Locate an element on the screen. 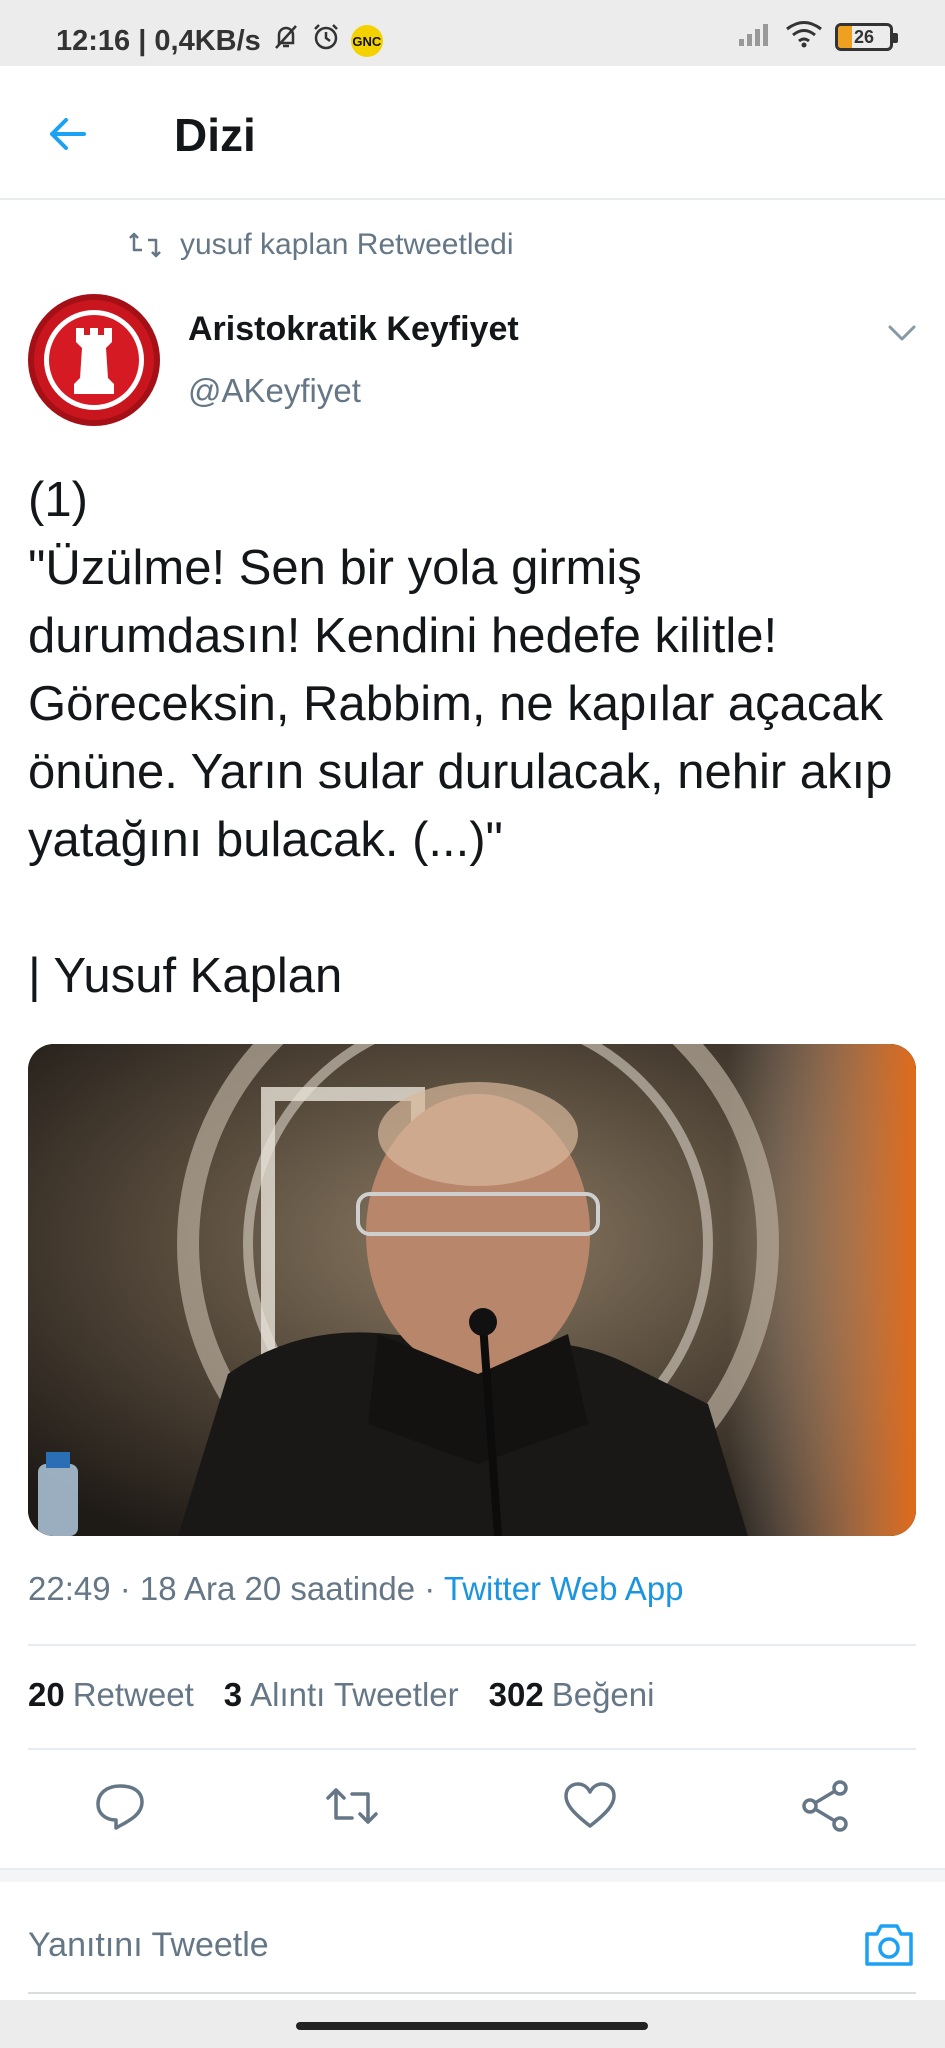  status-bar: 12:16 | 0,4KB/s GNC 26 is located at coordinates (472, 33).